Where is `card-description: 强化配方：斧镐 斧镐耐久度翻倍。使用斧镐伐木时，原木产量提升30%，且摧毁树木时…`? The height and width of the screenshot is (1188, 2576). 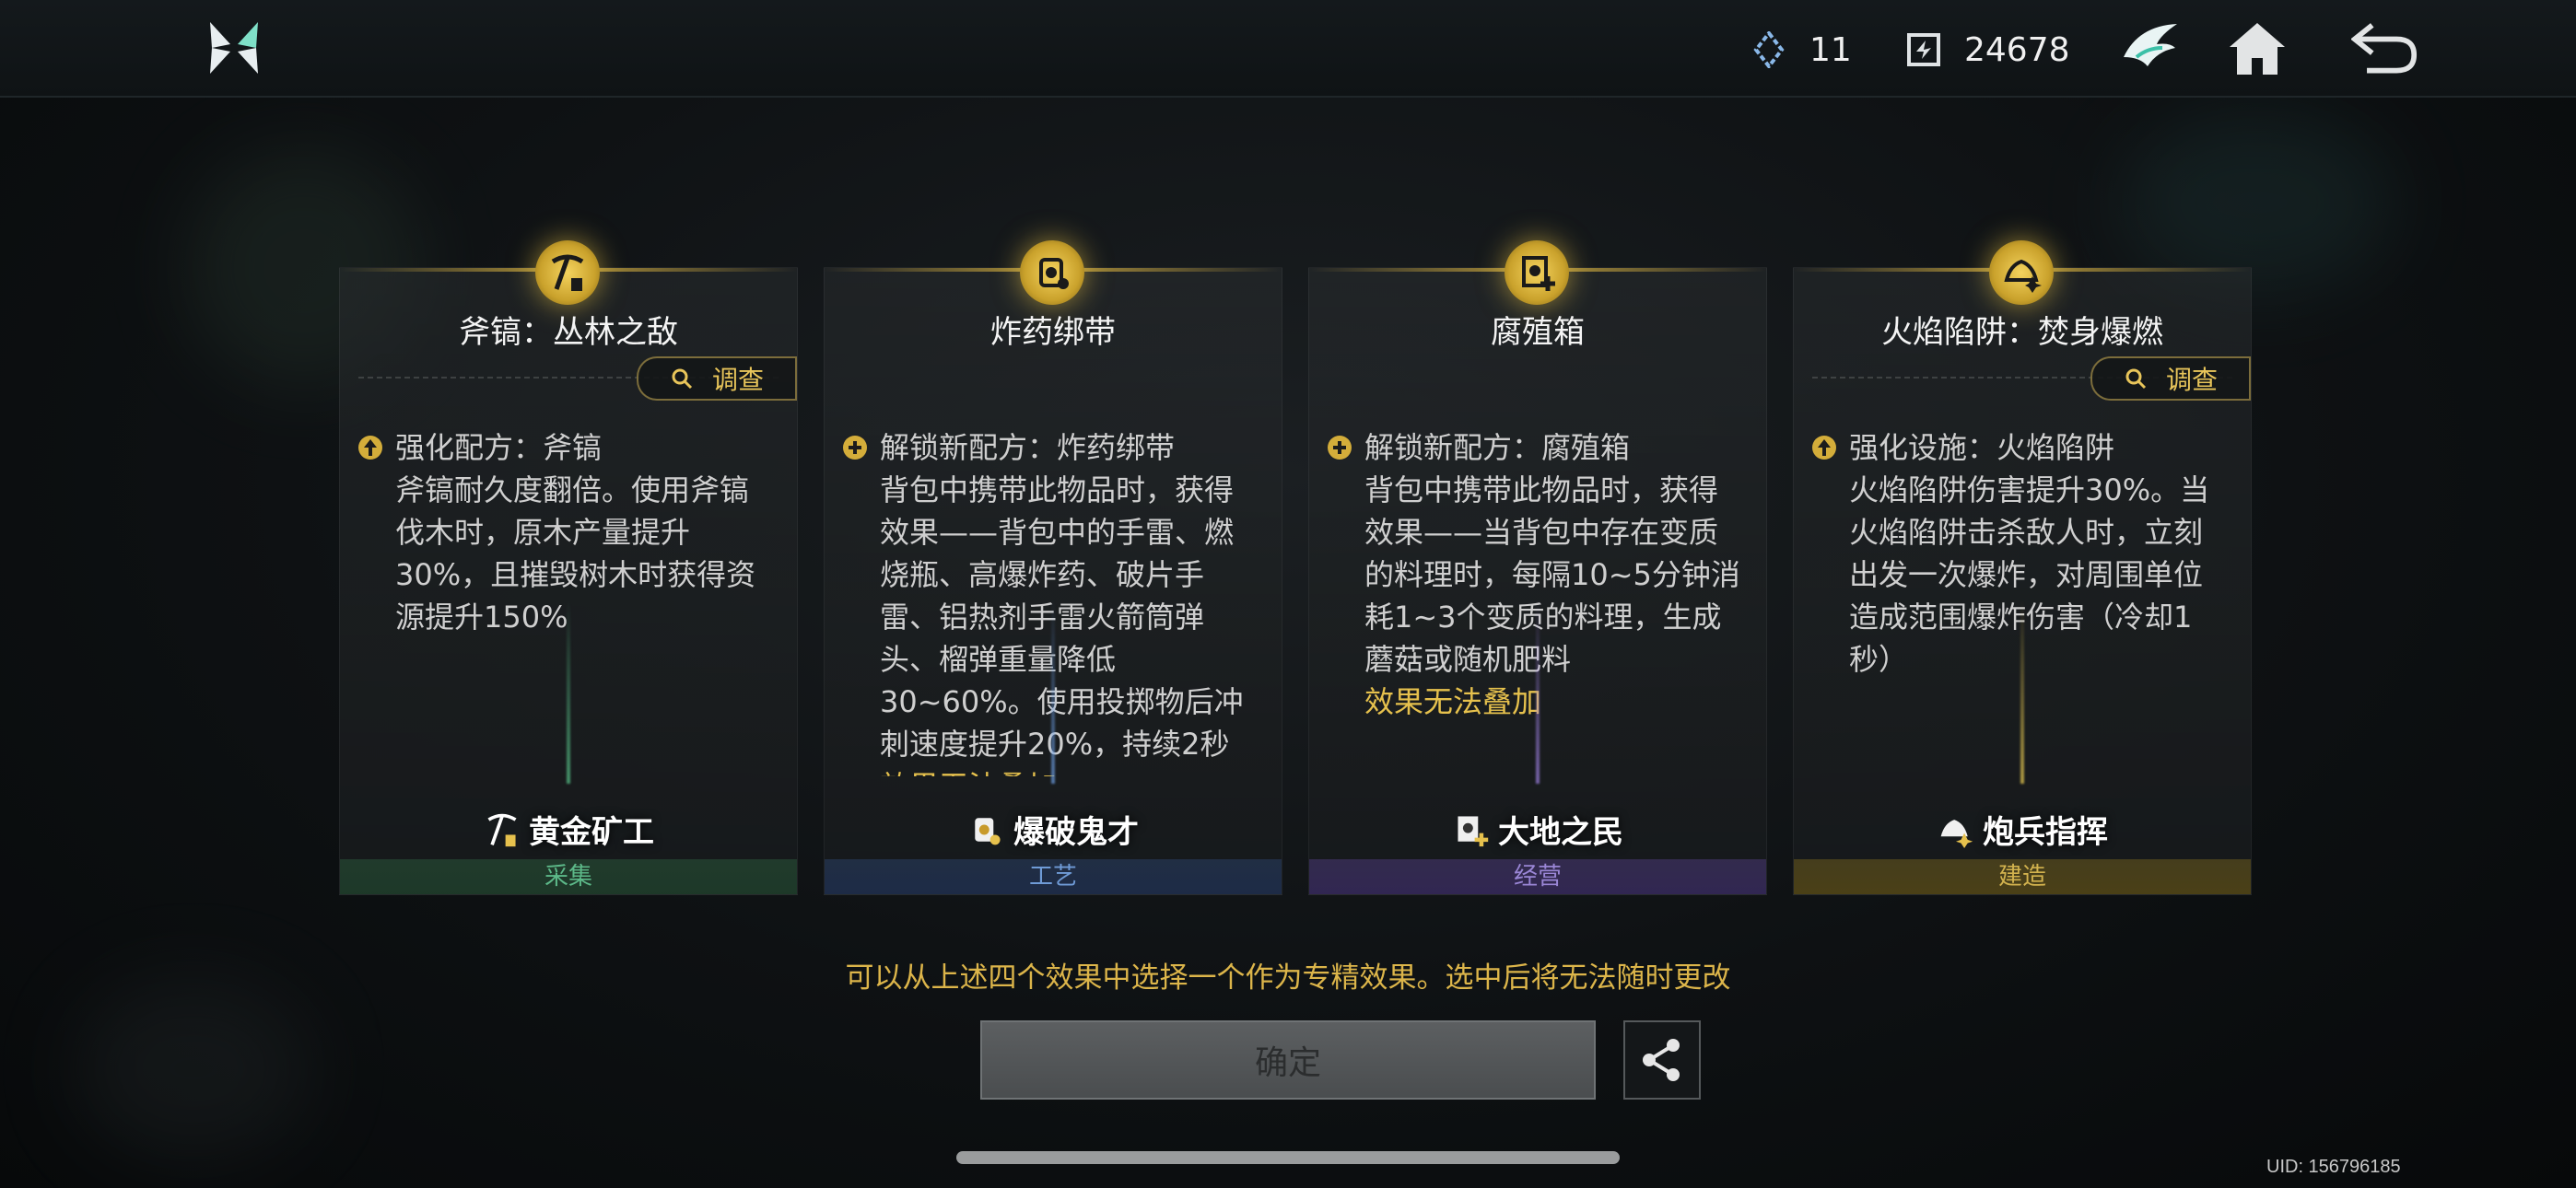
card-description: 强化配方：斧镐 斧镐耐久度翻倍。使用斧镐伐木时，原木产量提升30%，且摧毁树木时… is located at coordinates (565, 601).